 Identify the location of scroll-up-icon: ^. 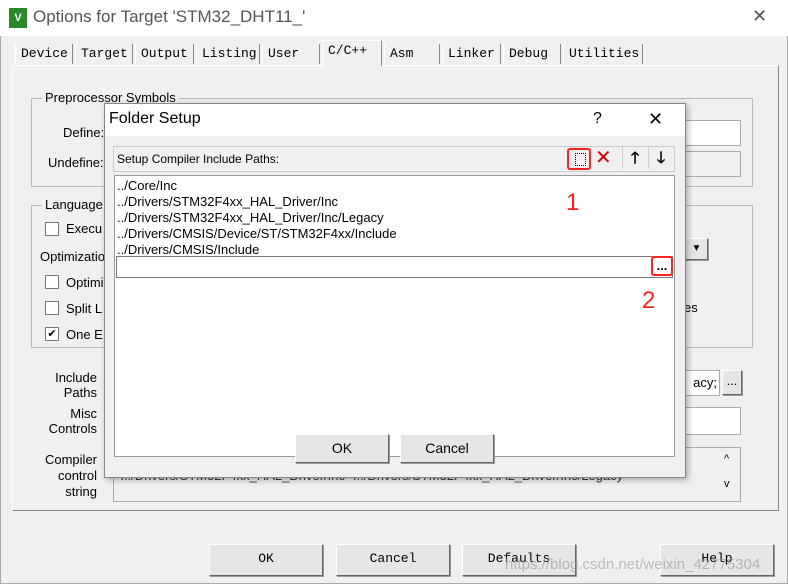
(726, 459).